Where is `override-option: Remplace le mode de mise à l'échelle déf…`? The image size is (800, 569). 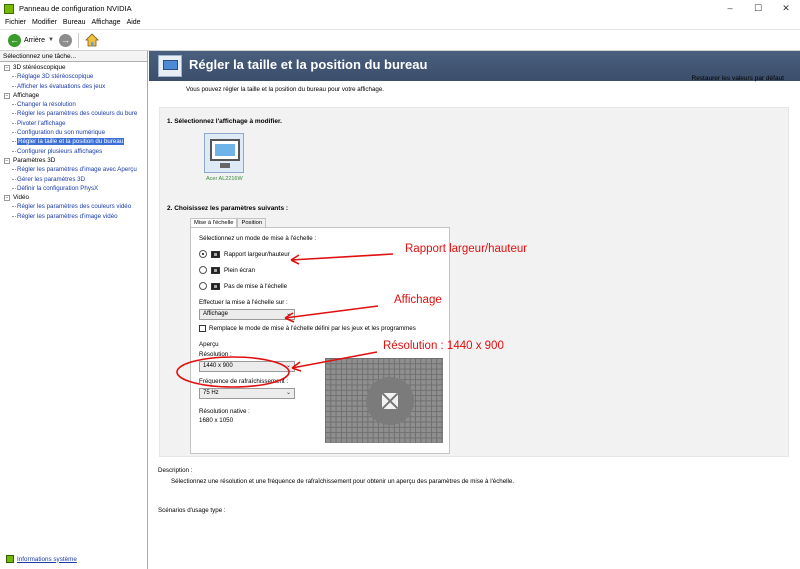
override-option: Remplace le mode de mise à l'échelle déf… is located at coordinates (307, 328).